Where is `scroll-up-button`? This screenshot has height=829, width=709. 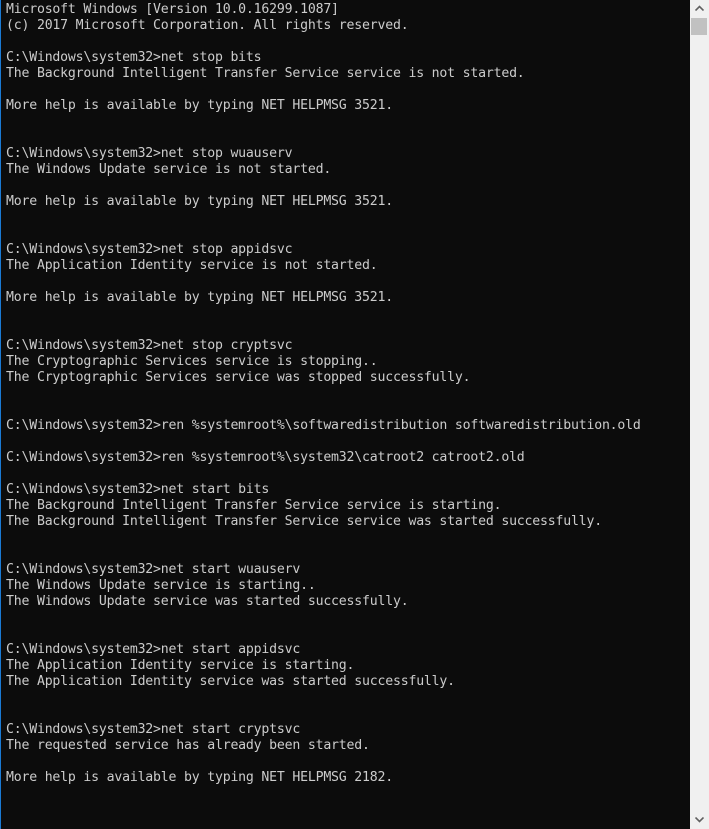 scroll-up-button is located at coordinates (699, 8).